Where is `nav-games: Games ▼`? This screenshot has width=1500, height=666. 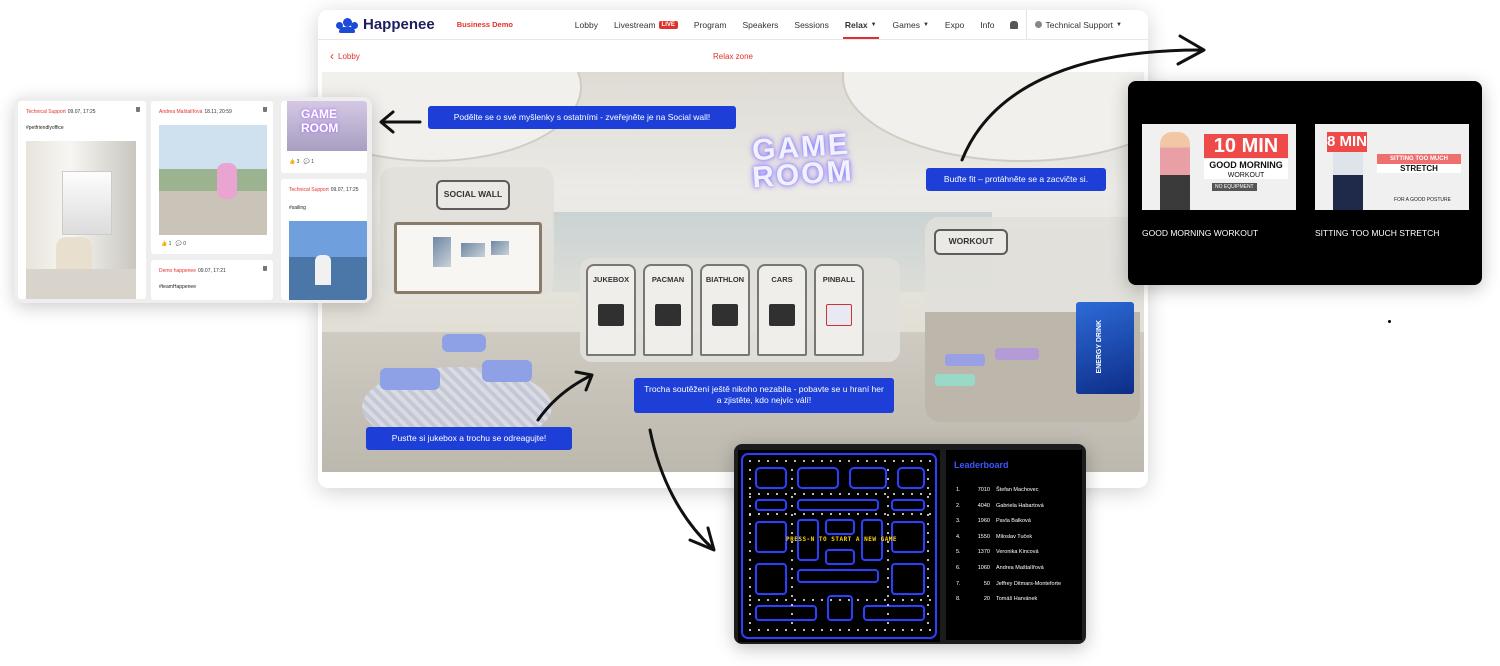
nav-games: Games ▼ is located at coordinates (911, 24).